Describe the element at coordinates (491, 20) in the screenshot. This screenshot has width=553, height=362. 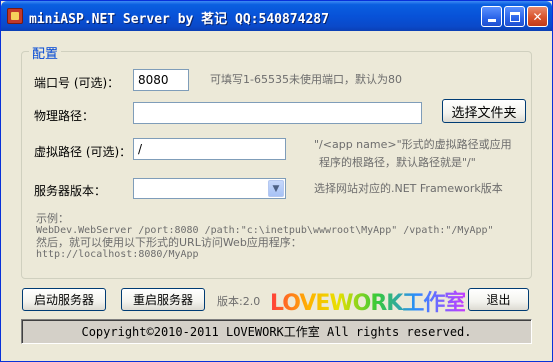
I see `minimize-icon` at that location.